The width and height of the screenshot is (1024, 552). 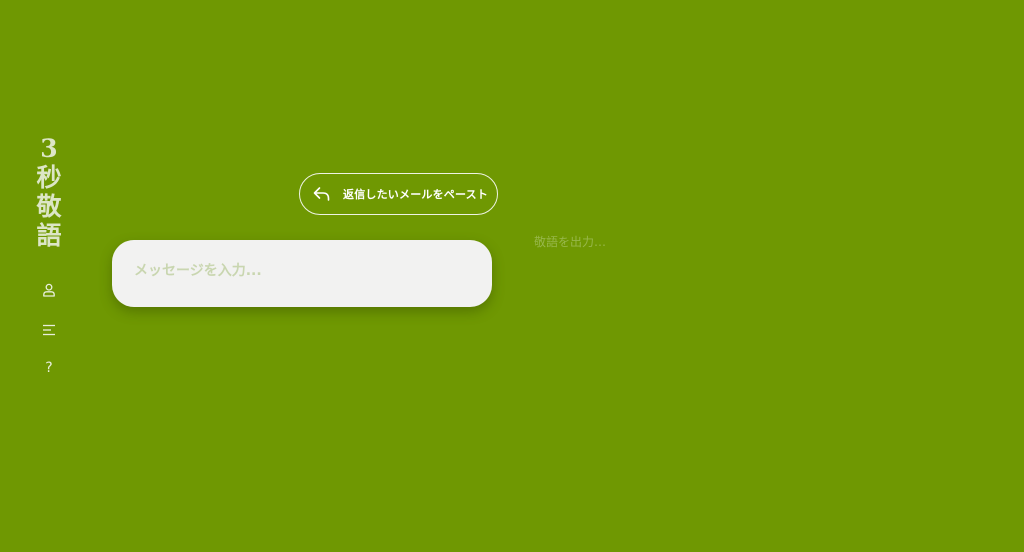 I want to click on message-input-card, so click(x=302, y=273).